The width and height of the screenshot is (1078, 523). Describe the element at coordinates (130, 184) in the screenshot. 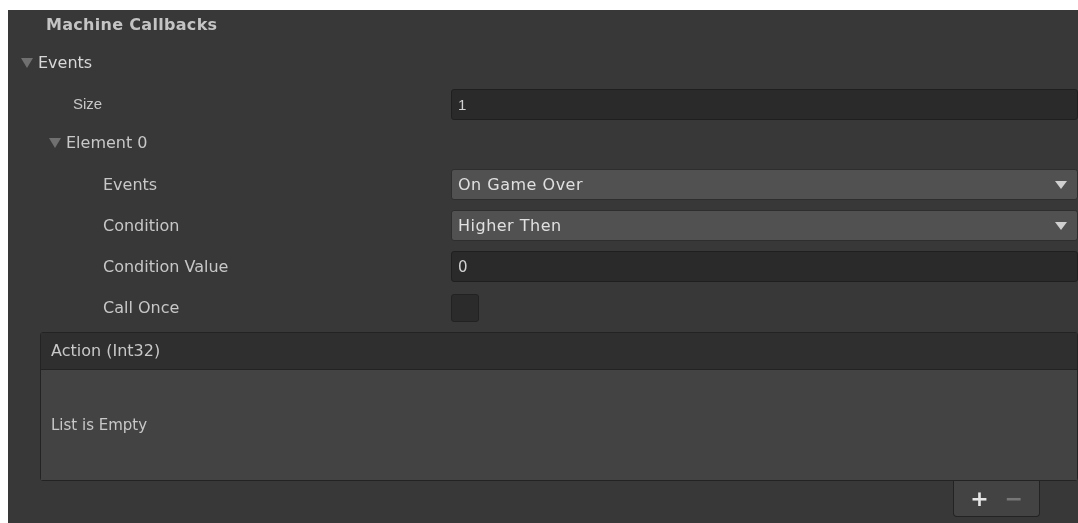

I see `field-label: Events` at that location.